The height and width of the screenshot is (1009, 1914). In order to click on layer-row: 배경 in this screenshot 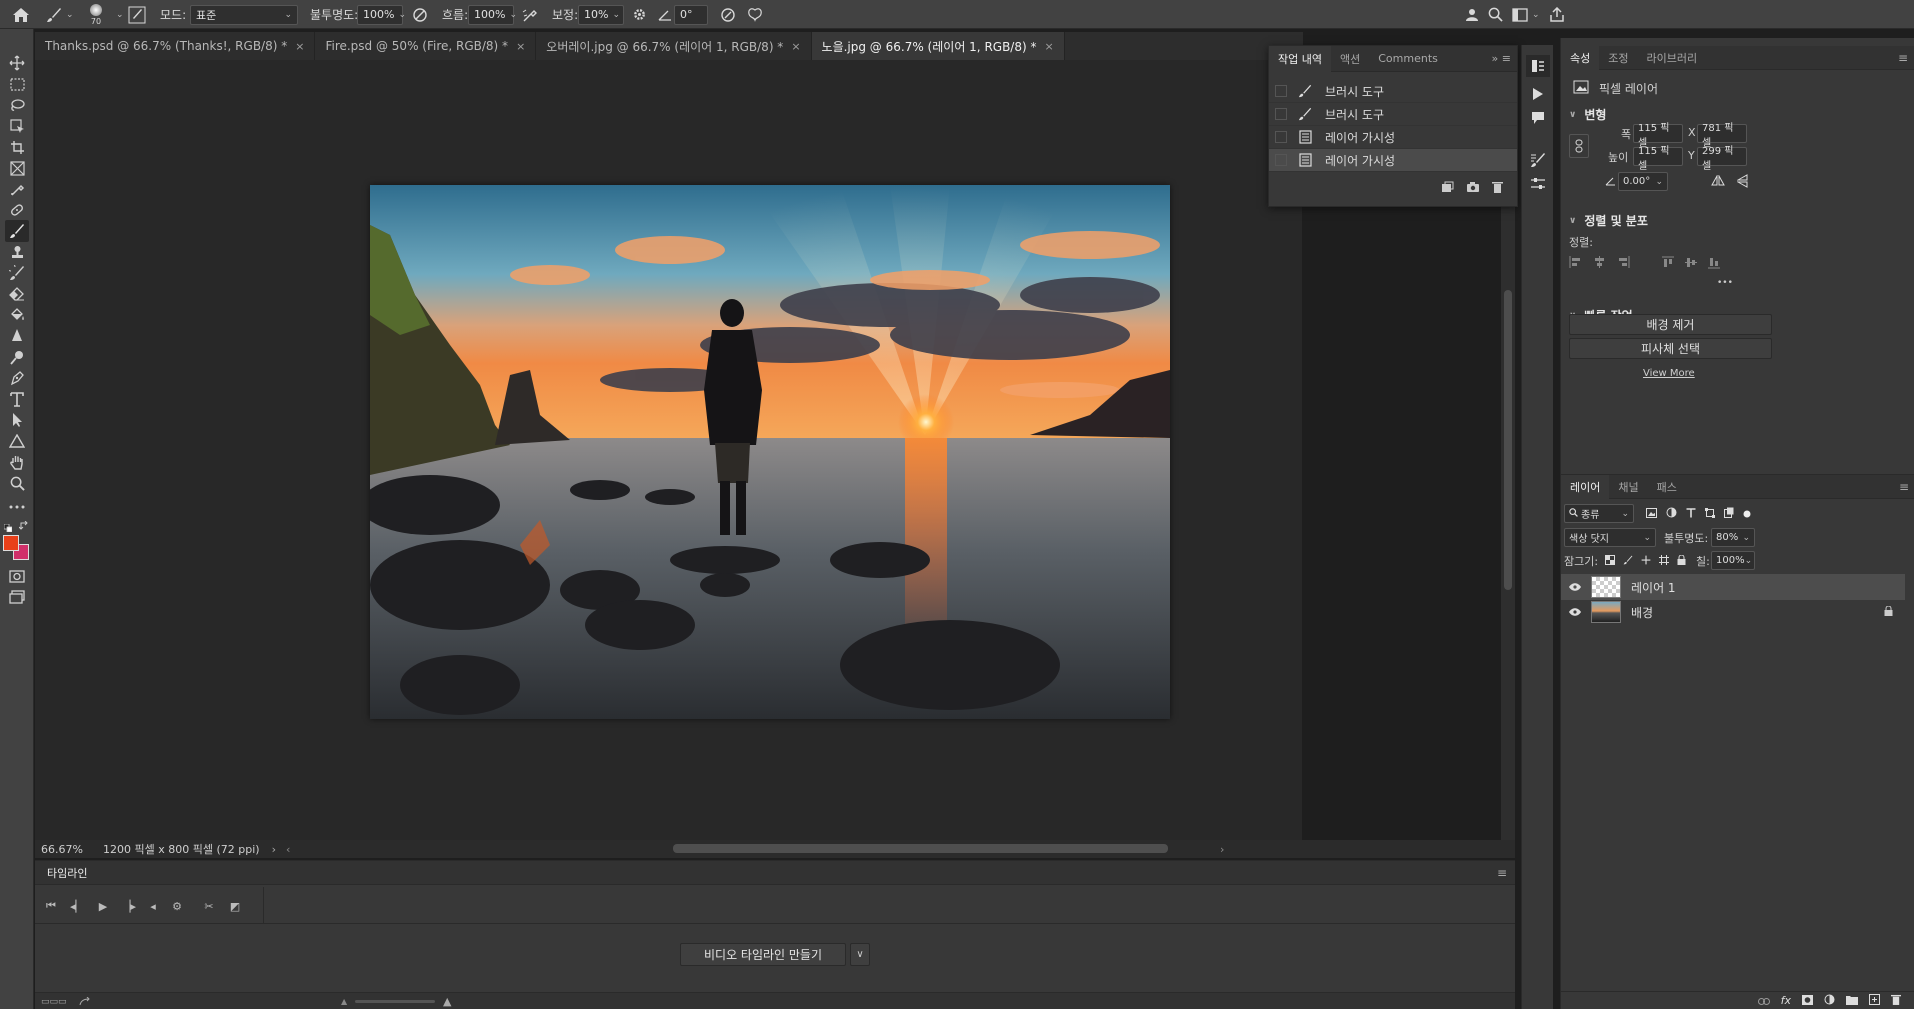, I will do `click(1733, 612)`.